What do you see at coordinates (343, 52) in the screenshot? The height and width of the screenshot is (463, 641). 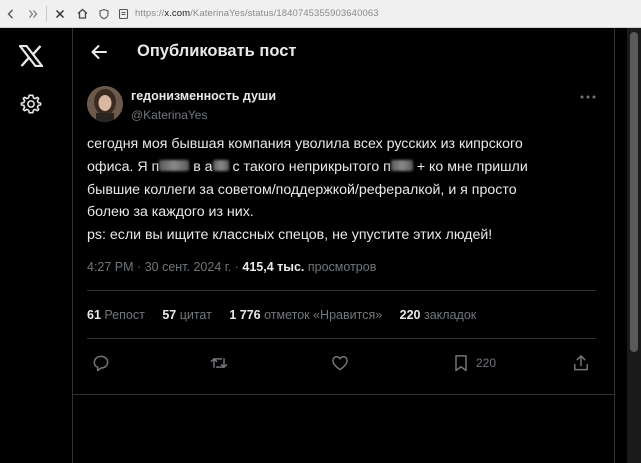 I see `page-header: Опубликовать пост` at bounding box center [343, 52].